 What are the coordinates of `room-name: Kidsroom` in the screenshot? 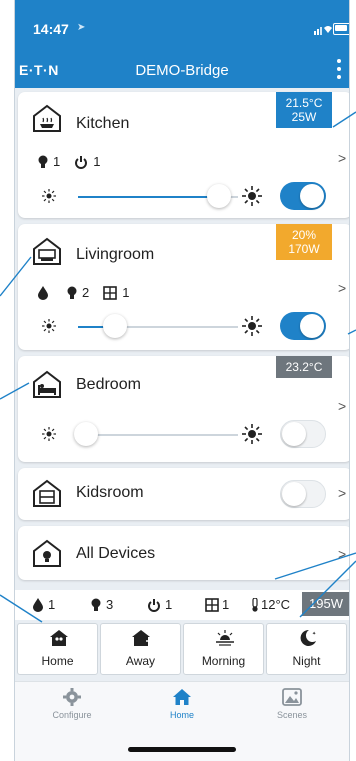 It's located at (110, 492).